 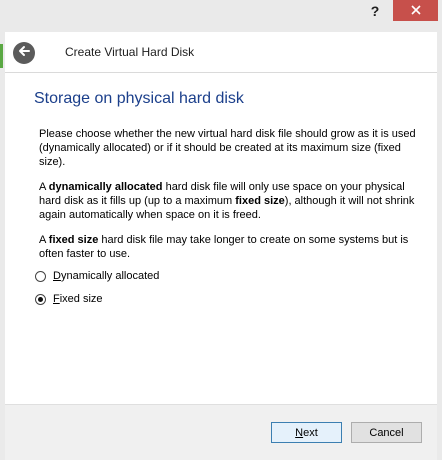 What do you see at coordinates (73, 240) in the screenshot?
I see `para3-bold-term: fixed size` at bounding box center [73, 240].